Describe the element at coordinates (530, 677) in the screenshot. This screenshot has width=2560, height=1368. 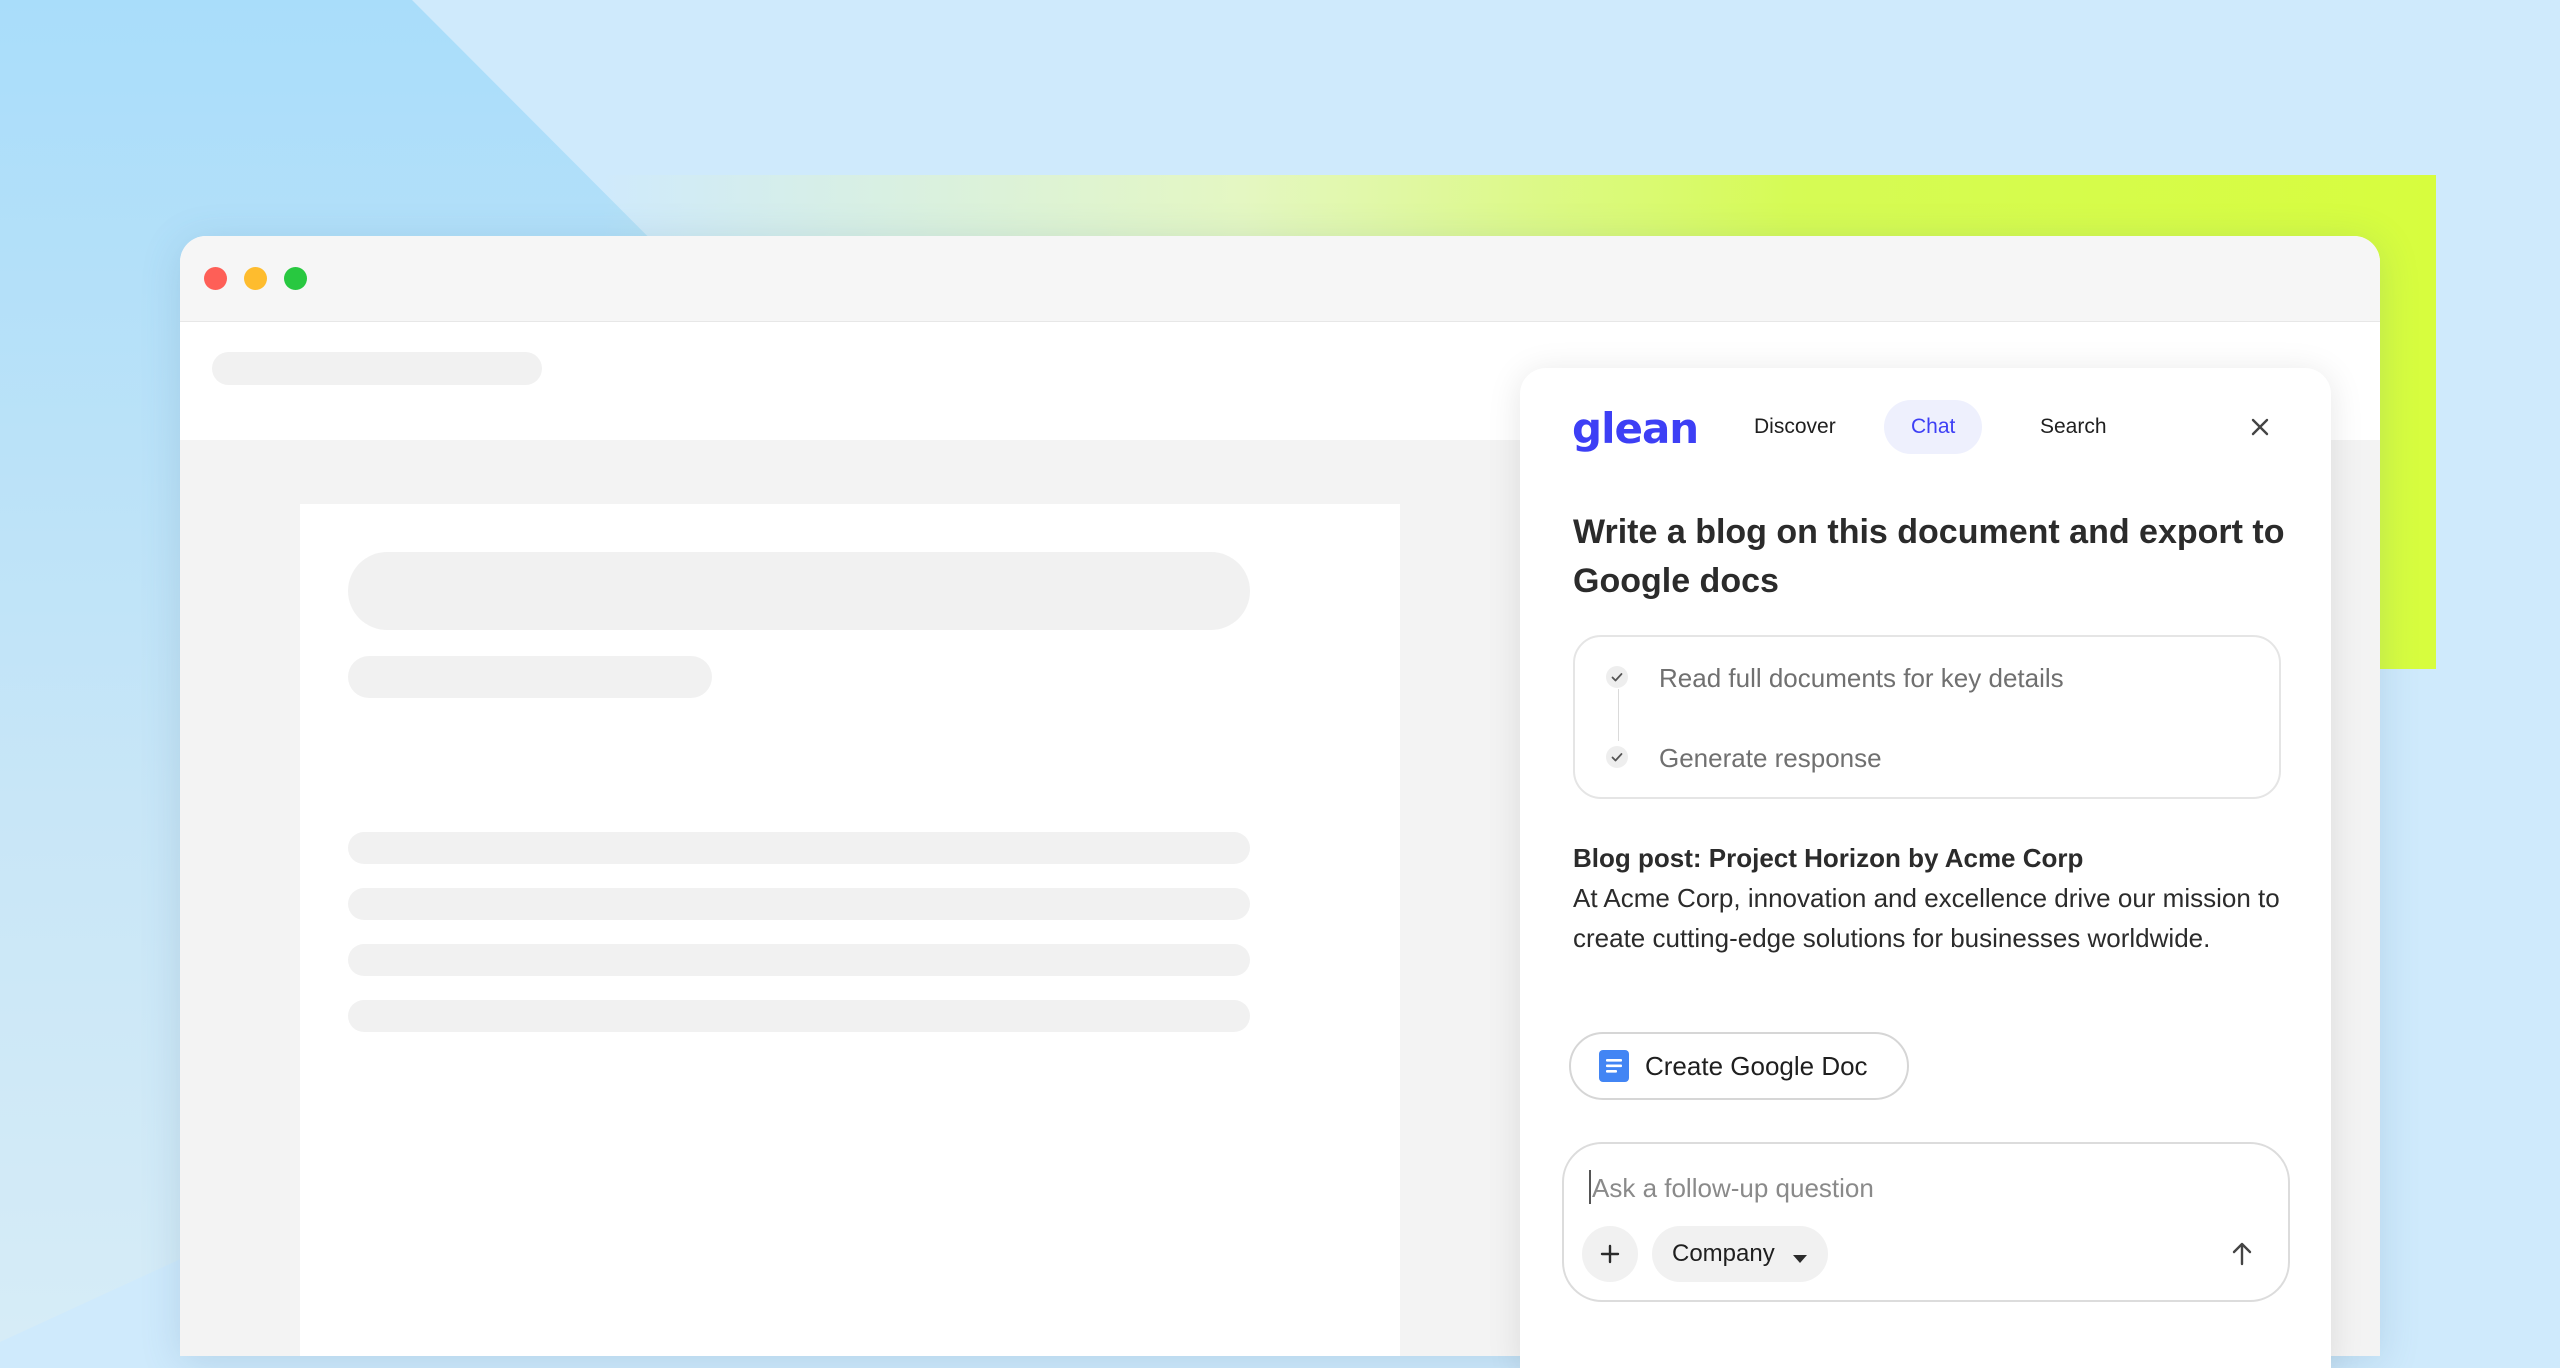
I see `skeleton-subtitle` at that location.